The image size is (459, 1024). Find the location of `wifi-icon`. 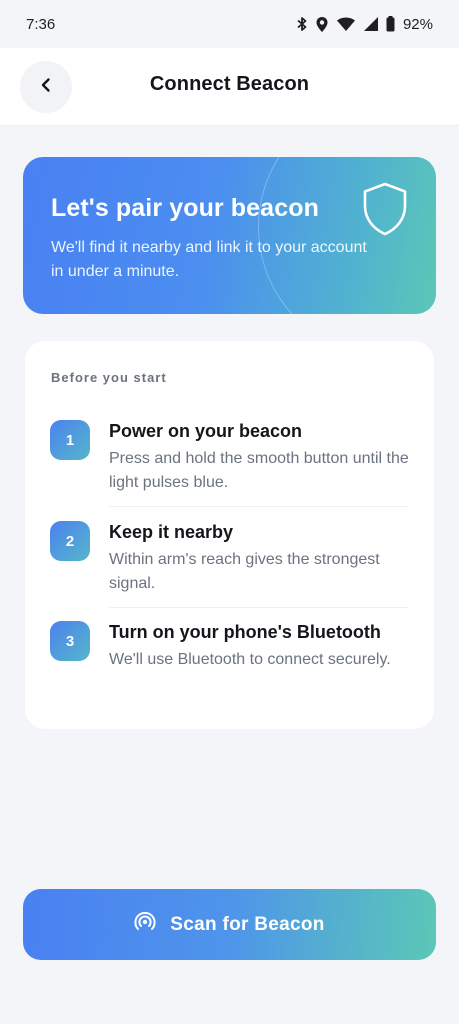

wifi-icon is located at coordinates (346, 24).